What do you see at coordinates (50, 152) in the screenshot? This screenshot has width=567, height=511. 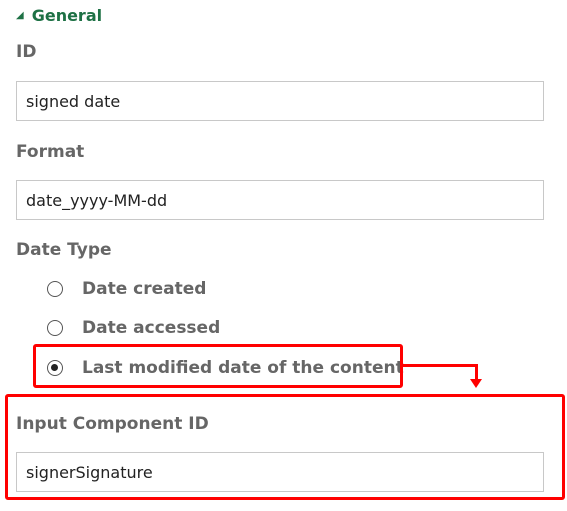 I see `format-label: Format` at bounding box center [50, 152].